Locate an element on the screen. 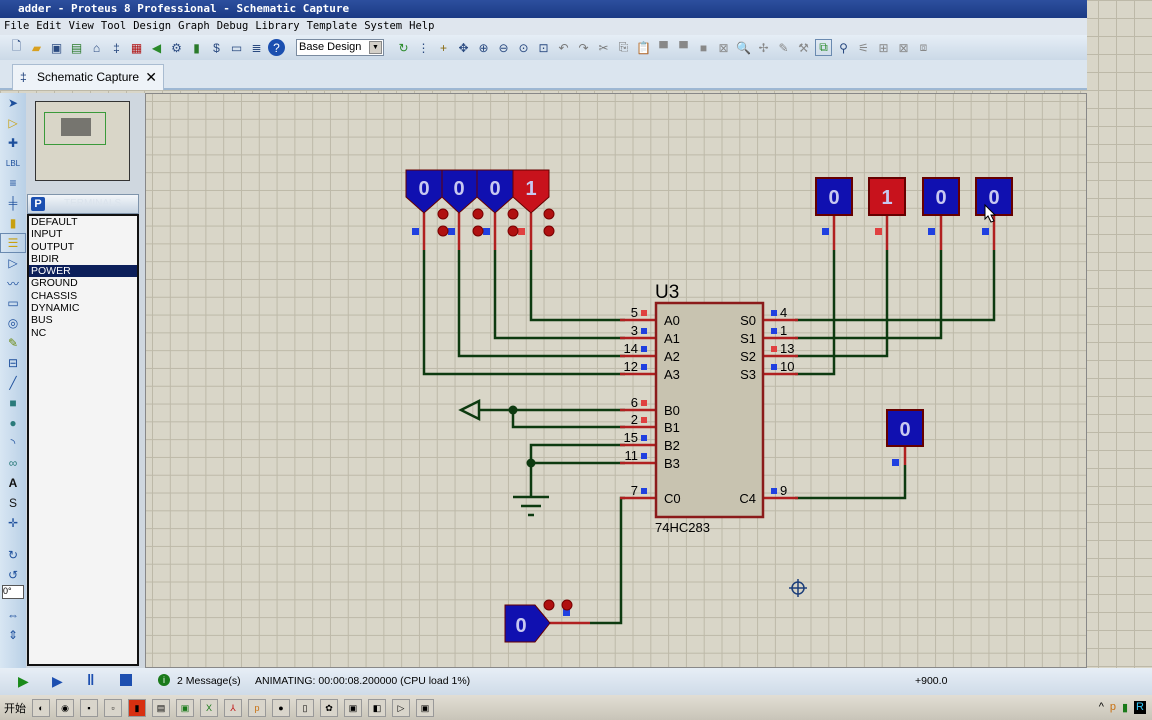  taskbar-app-icon: ▷ is located at coordinates (401, 707).